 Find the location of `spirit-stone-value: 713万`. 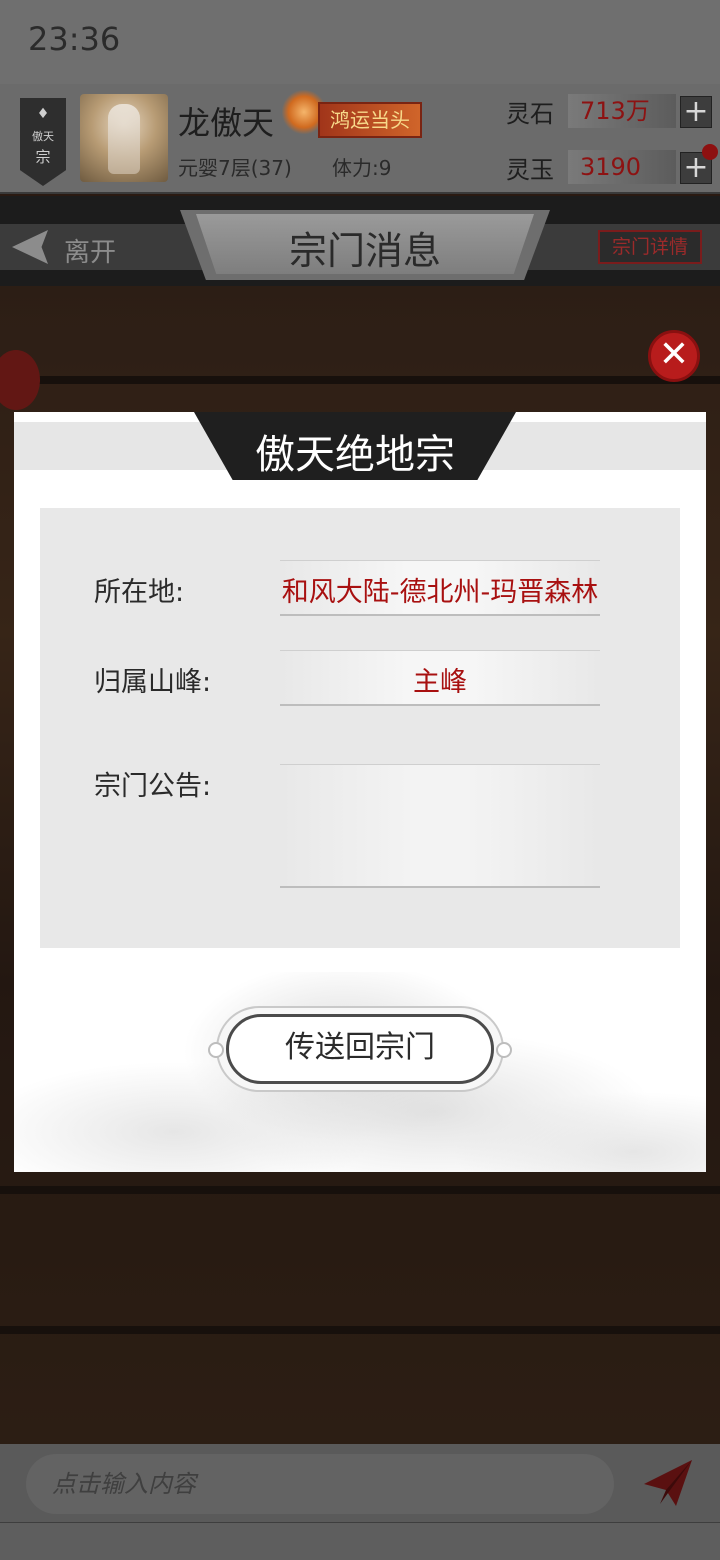

spirit-stone-value: 713万 is located at coordinates (622, 111).